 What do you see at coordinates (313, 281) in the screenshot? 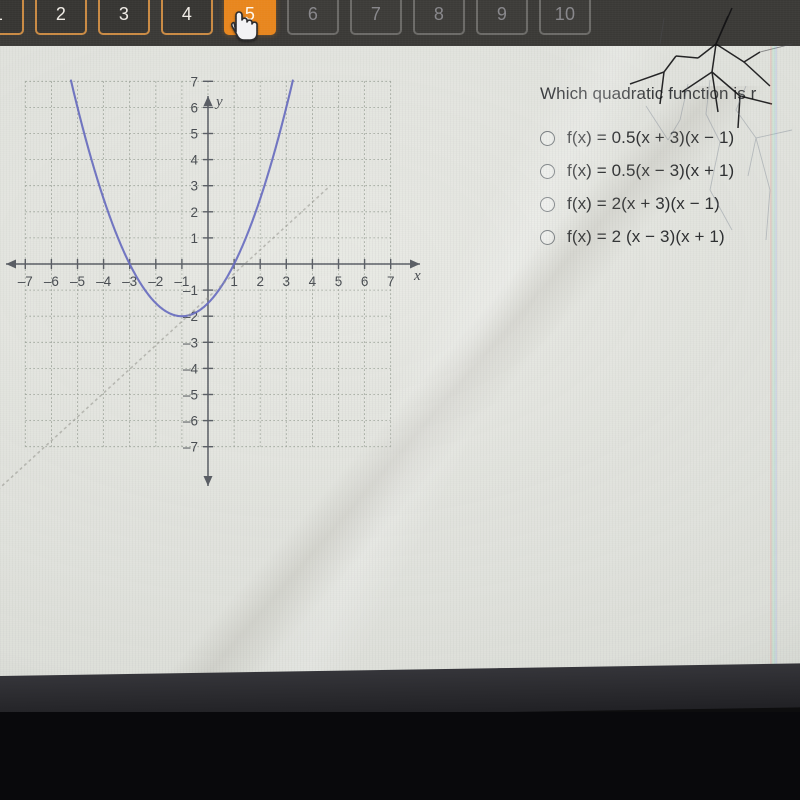
I see `x-tick-label: 4` at bounding box center [313, 281].